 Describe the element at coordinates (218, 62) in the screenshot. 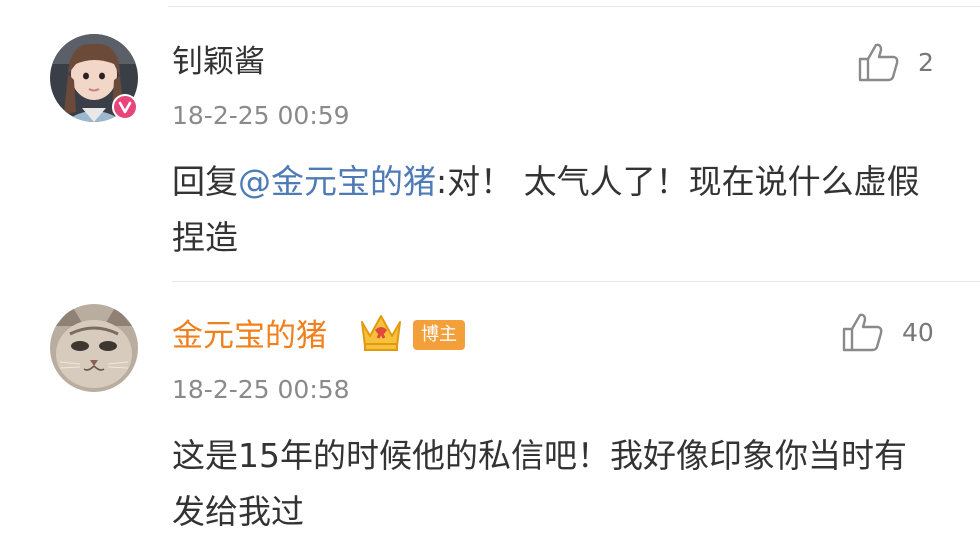

I see `username: 钊颖酱` at that location.